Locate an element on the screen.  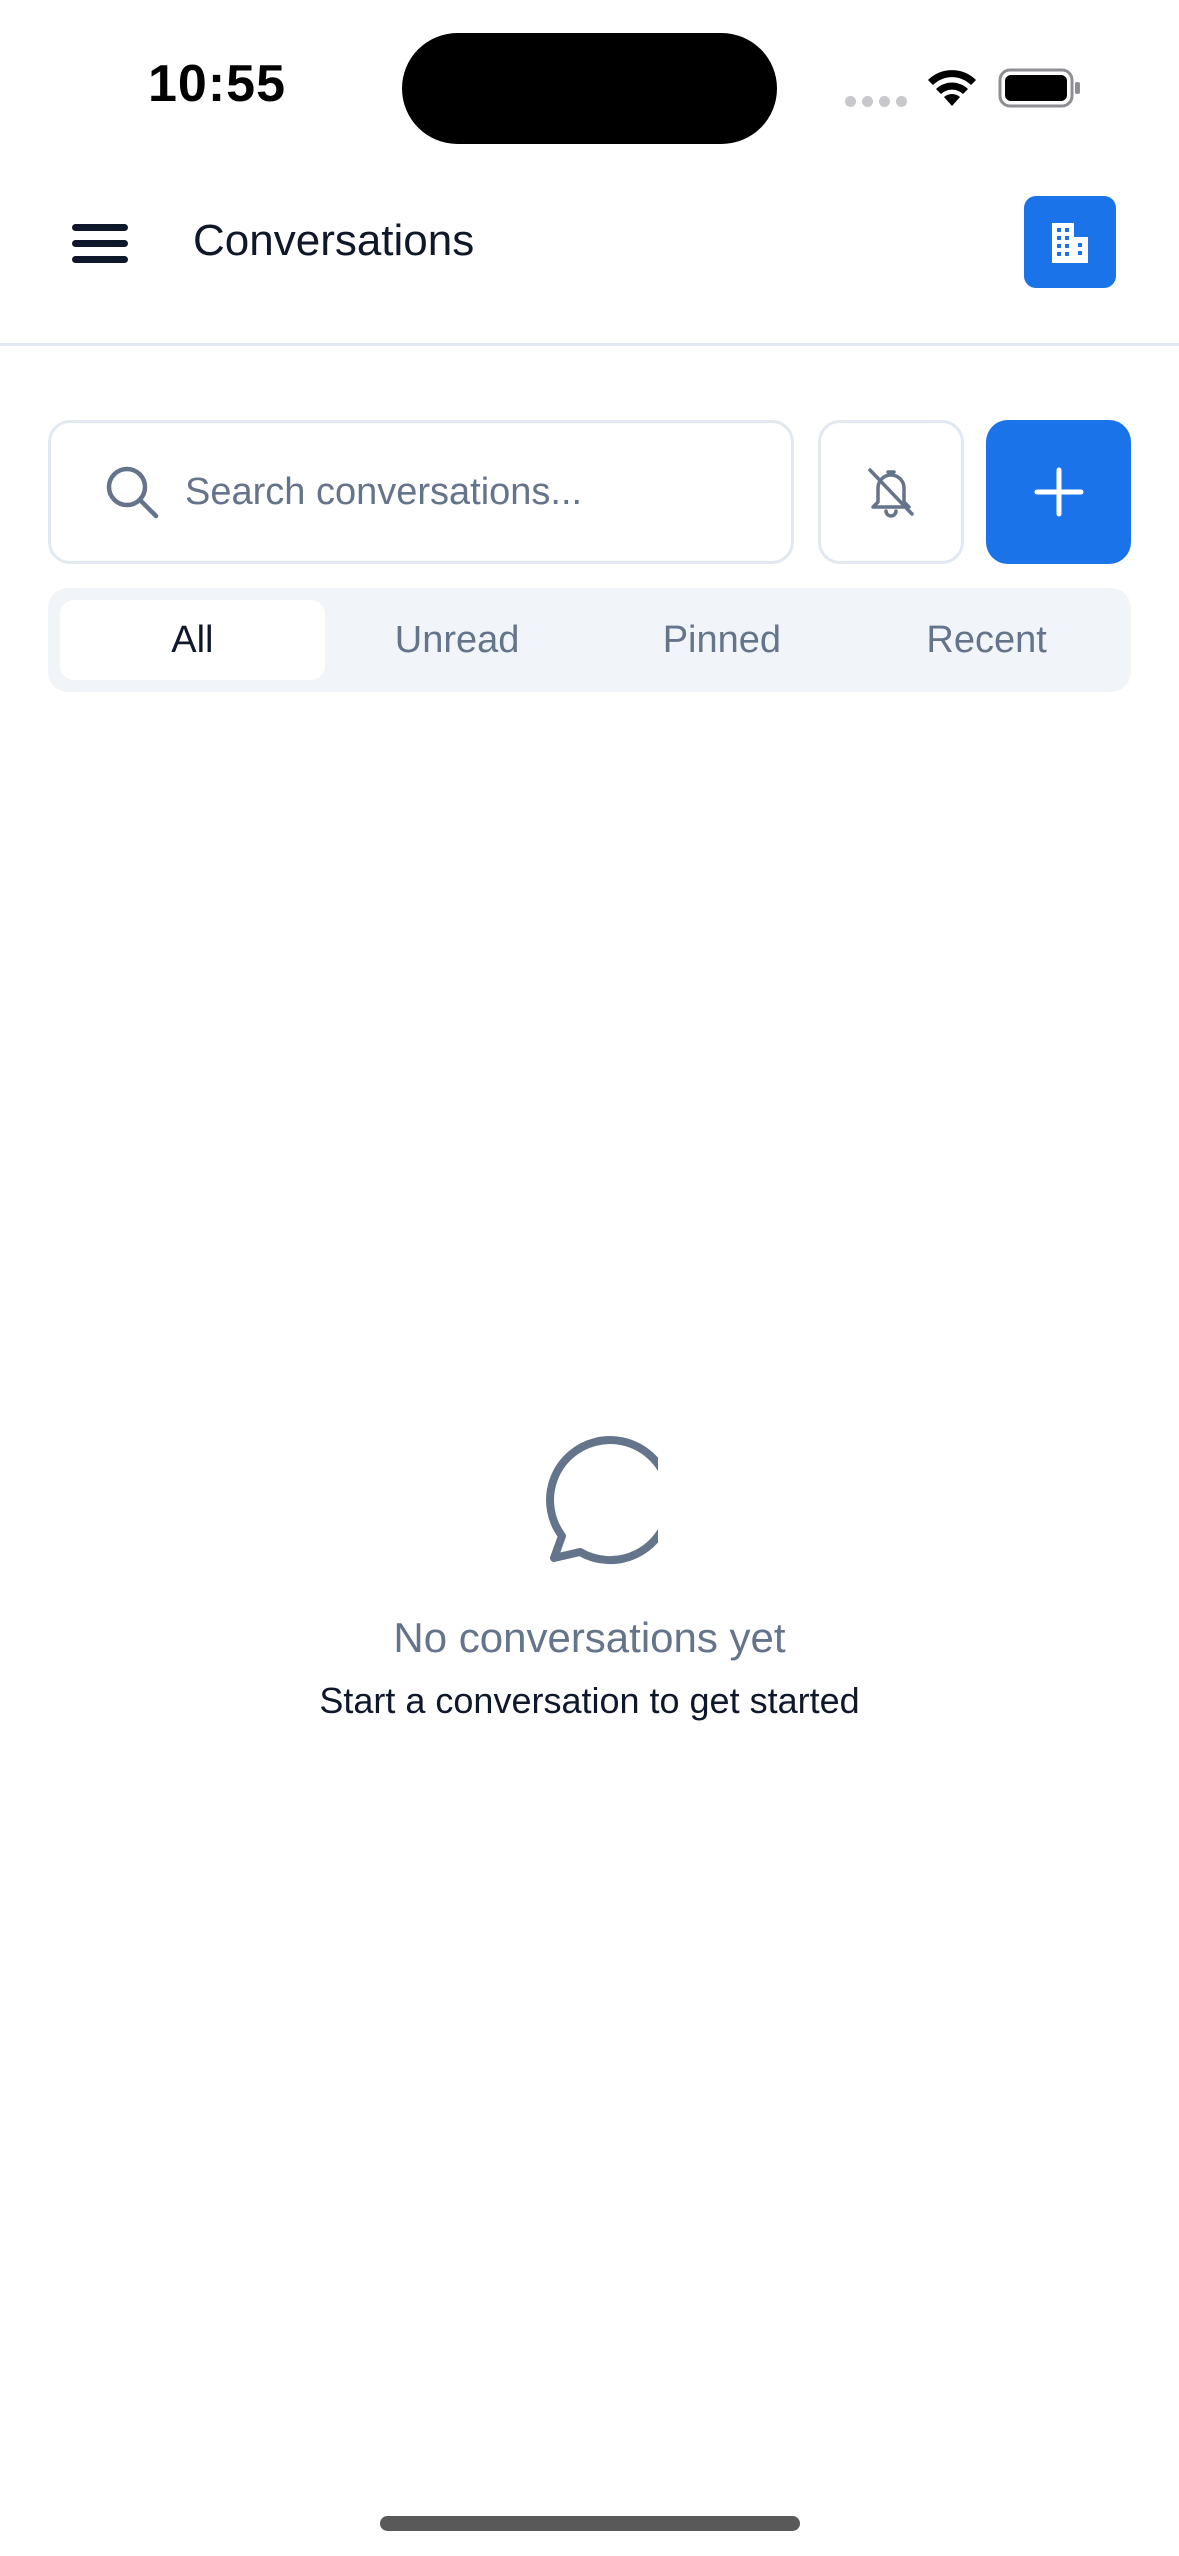
wifi-icon is located at coordinates (952, 88).